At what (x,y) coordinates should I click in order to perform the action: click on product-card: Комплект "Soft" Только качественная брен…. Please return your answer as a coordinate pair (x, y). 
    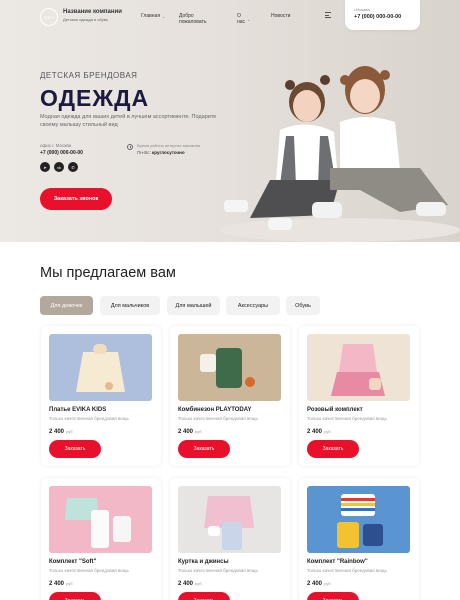
    Looking at the image, I should click on (101, 539).